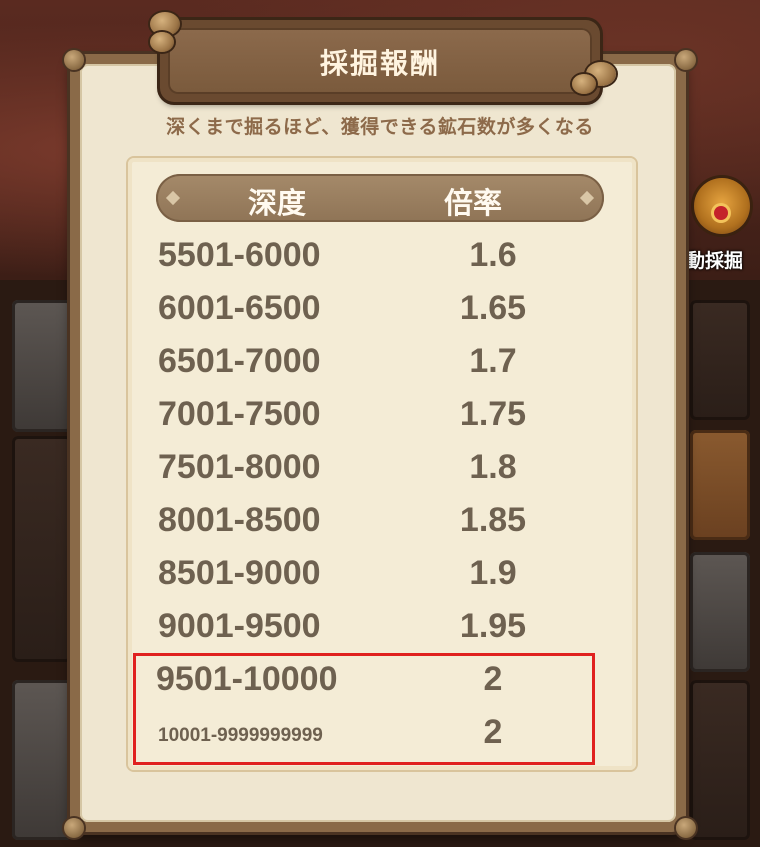 This screenshot has width=760, height=847. Describe the element at coordinates (493, 414) in the screenshot. I see `row-rate: 1.75` at that location.